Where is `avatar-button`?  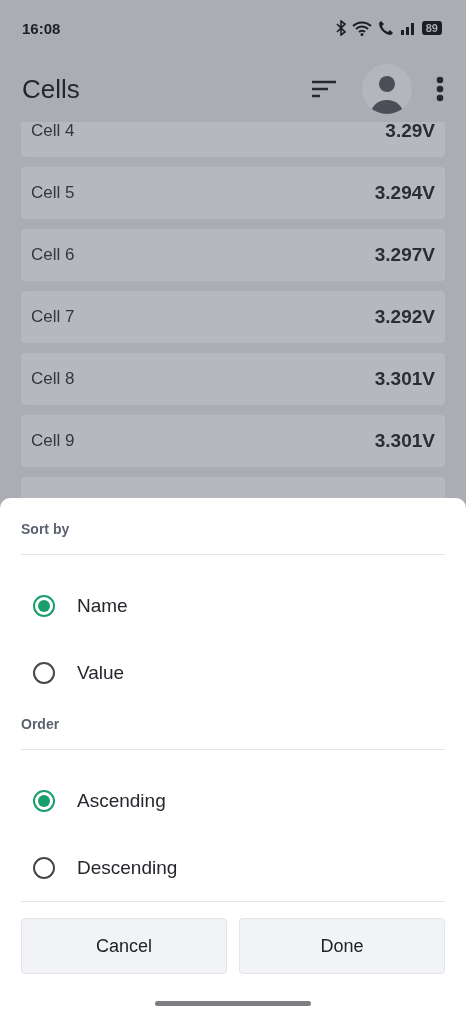 avatar-button is located at coordinates (387, 89).